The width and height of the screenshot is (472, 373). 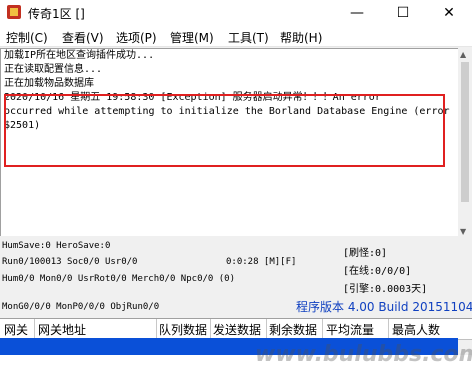 I want to click on monster-status: [刷怪:0], so click(x=365, y=253).